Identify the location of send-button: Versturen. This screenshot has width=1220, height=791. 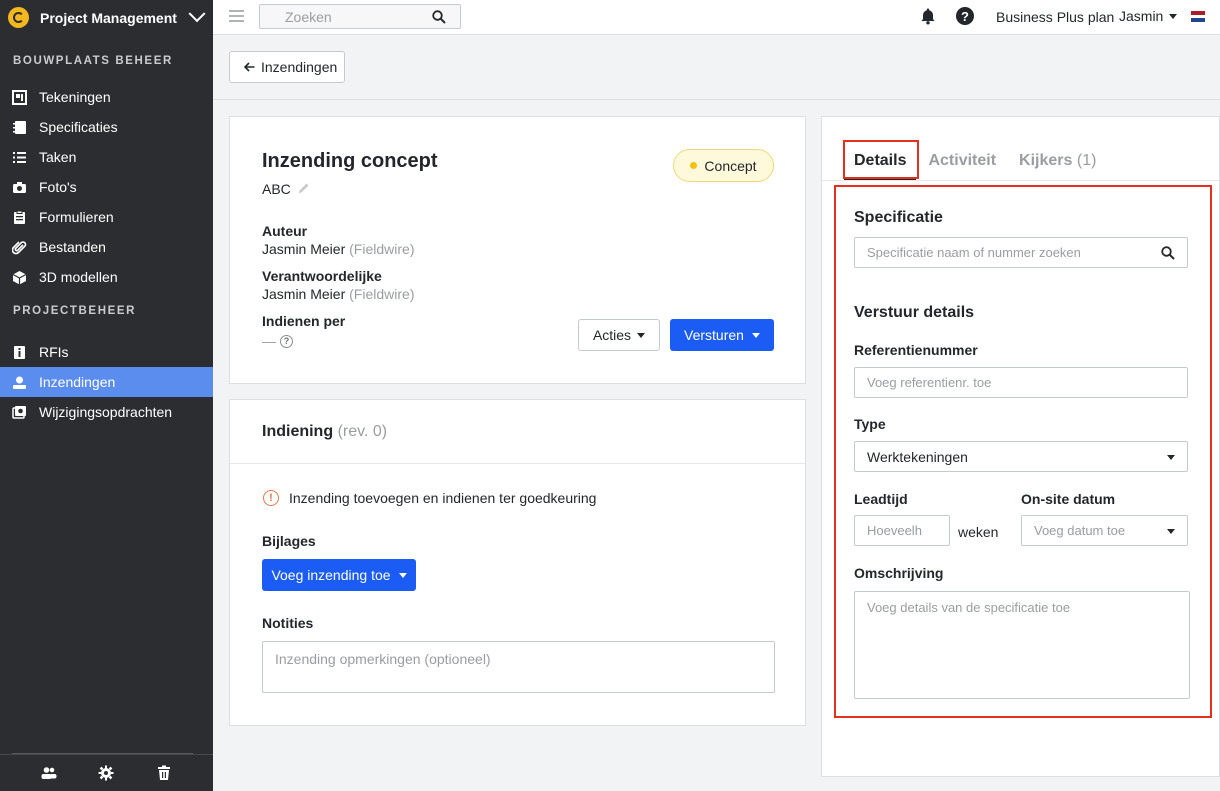
(722, 335).